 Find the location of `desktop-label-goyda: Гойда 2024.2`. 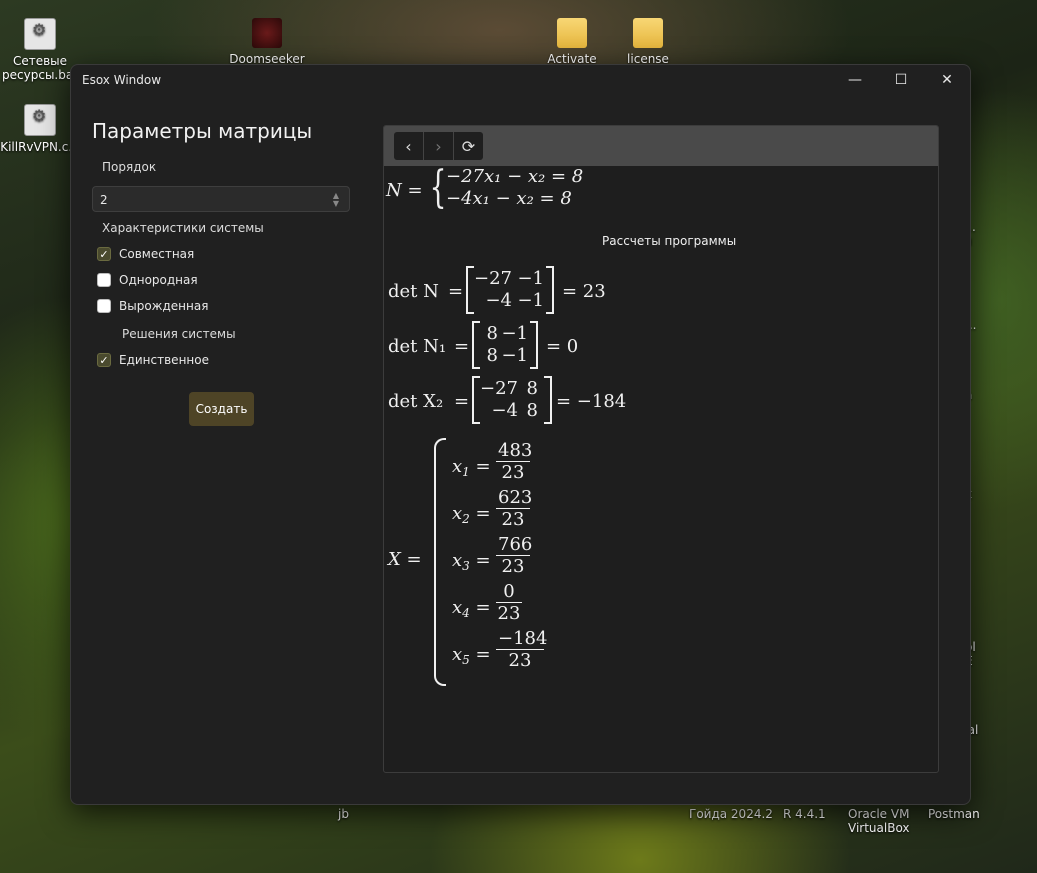

desktop-label-goyda: Гойда 2024.2 is located at coordinates (731, 814).